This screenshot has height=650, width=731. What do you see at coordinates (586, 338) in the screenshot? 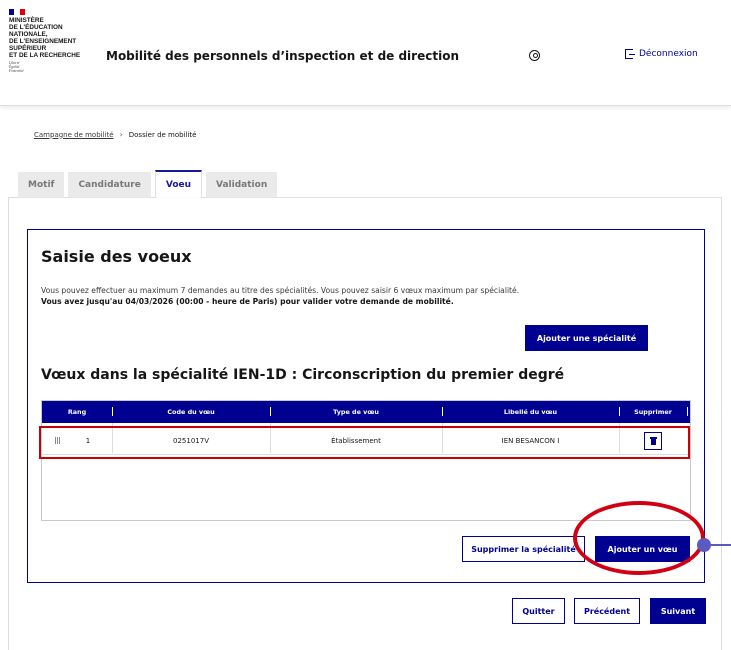
I see `add-specialty-button: Ajouter une spécialité` at bounding box center [586, 338].